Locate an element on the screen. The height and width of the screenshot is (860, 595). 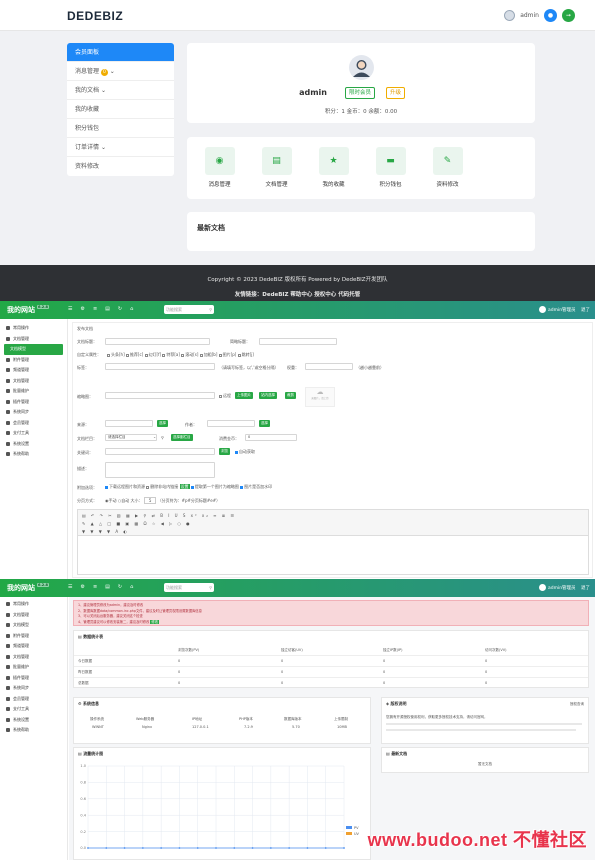
sidebar-item: 附件管理 is located at coordinates (33, 360).